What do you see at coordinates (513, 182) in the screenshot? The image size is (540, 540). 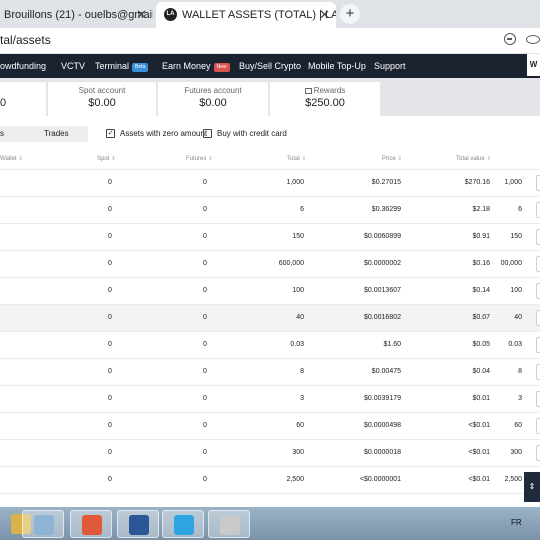 I see `cell-wallet: 1,000` at bounding box center [513, 182].